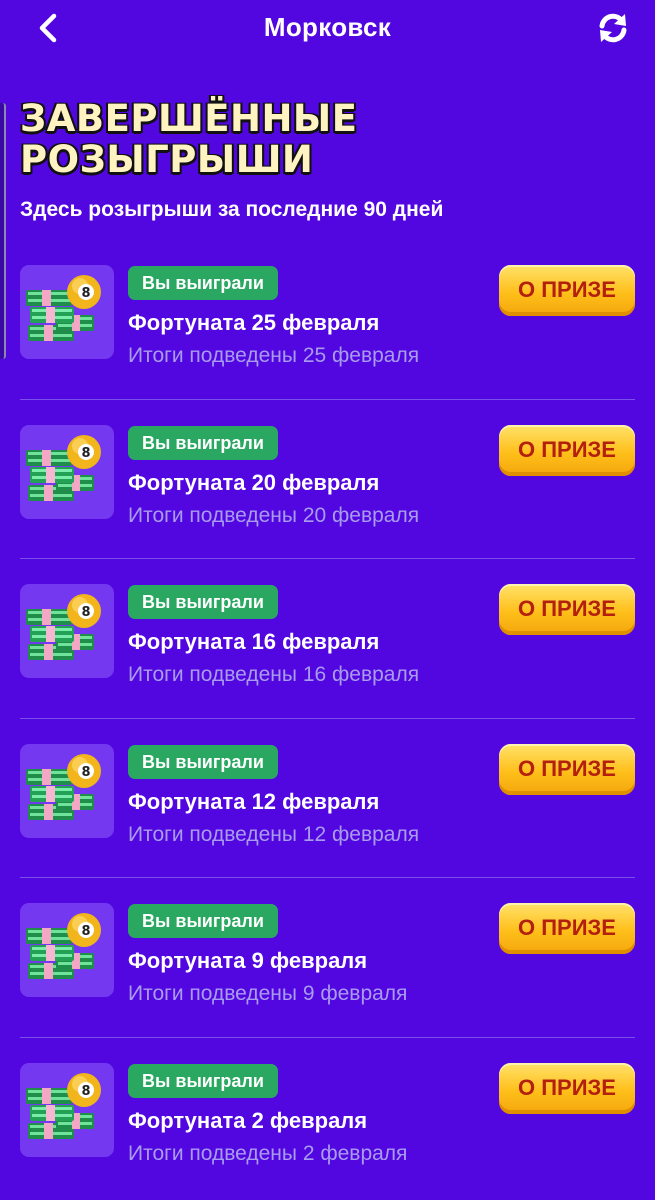  I want to click on page-heading: ЗАВЕРШЁННЫЕ РОЗЫГРЫШИ, so click(189, 139).